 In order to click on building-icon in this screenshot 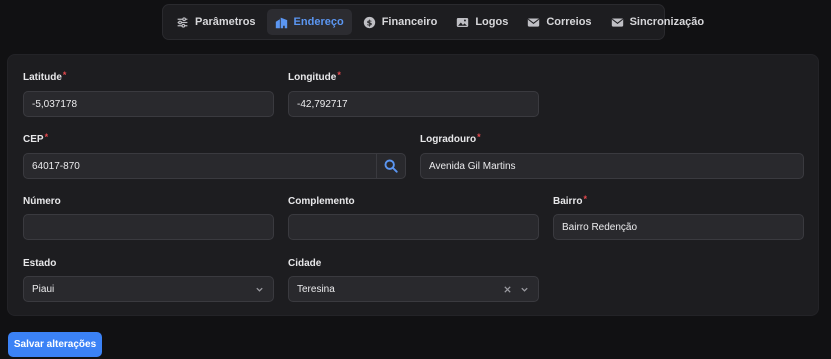, I will do `click(281, 22)`.